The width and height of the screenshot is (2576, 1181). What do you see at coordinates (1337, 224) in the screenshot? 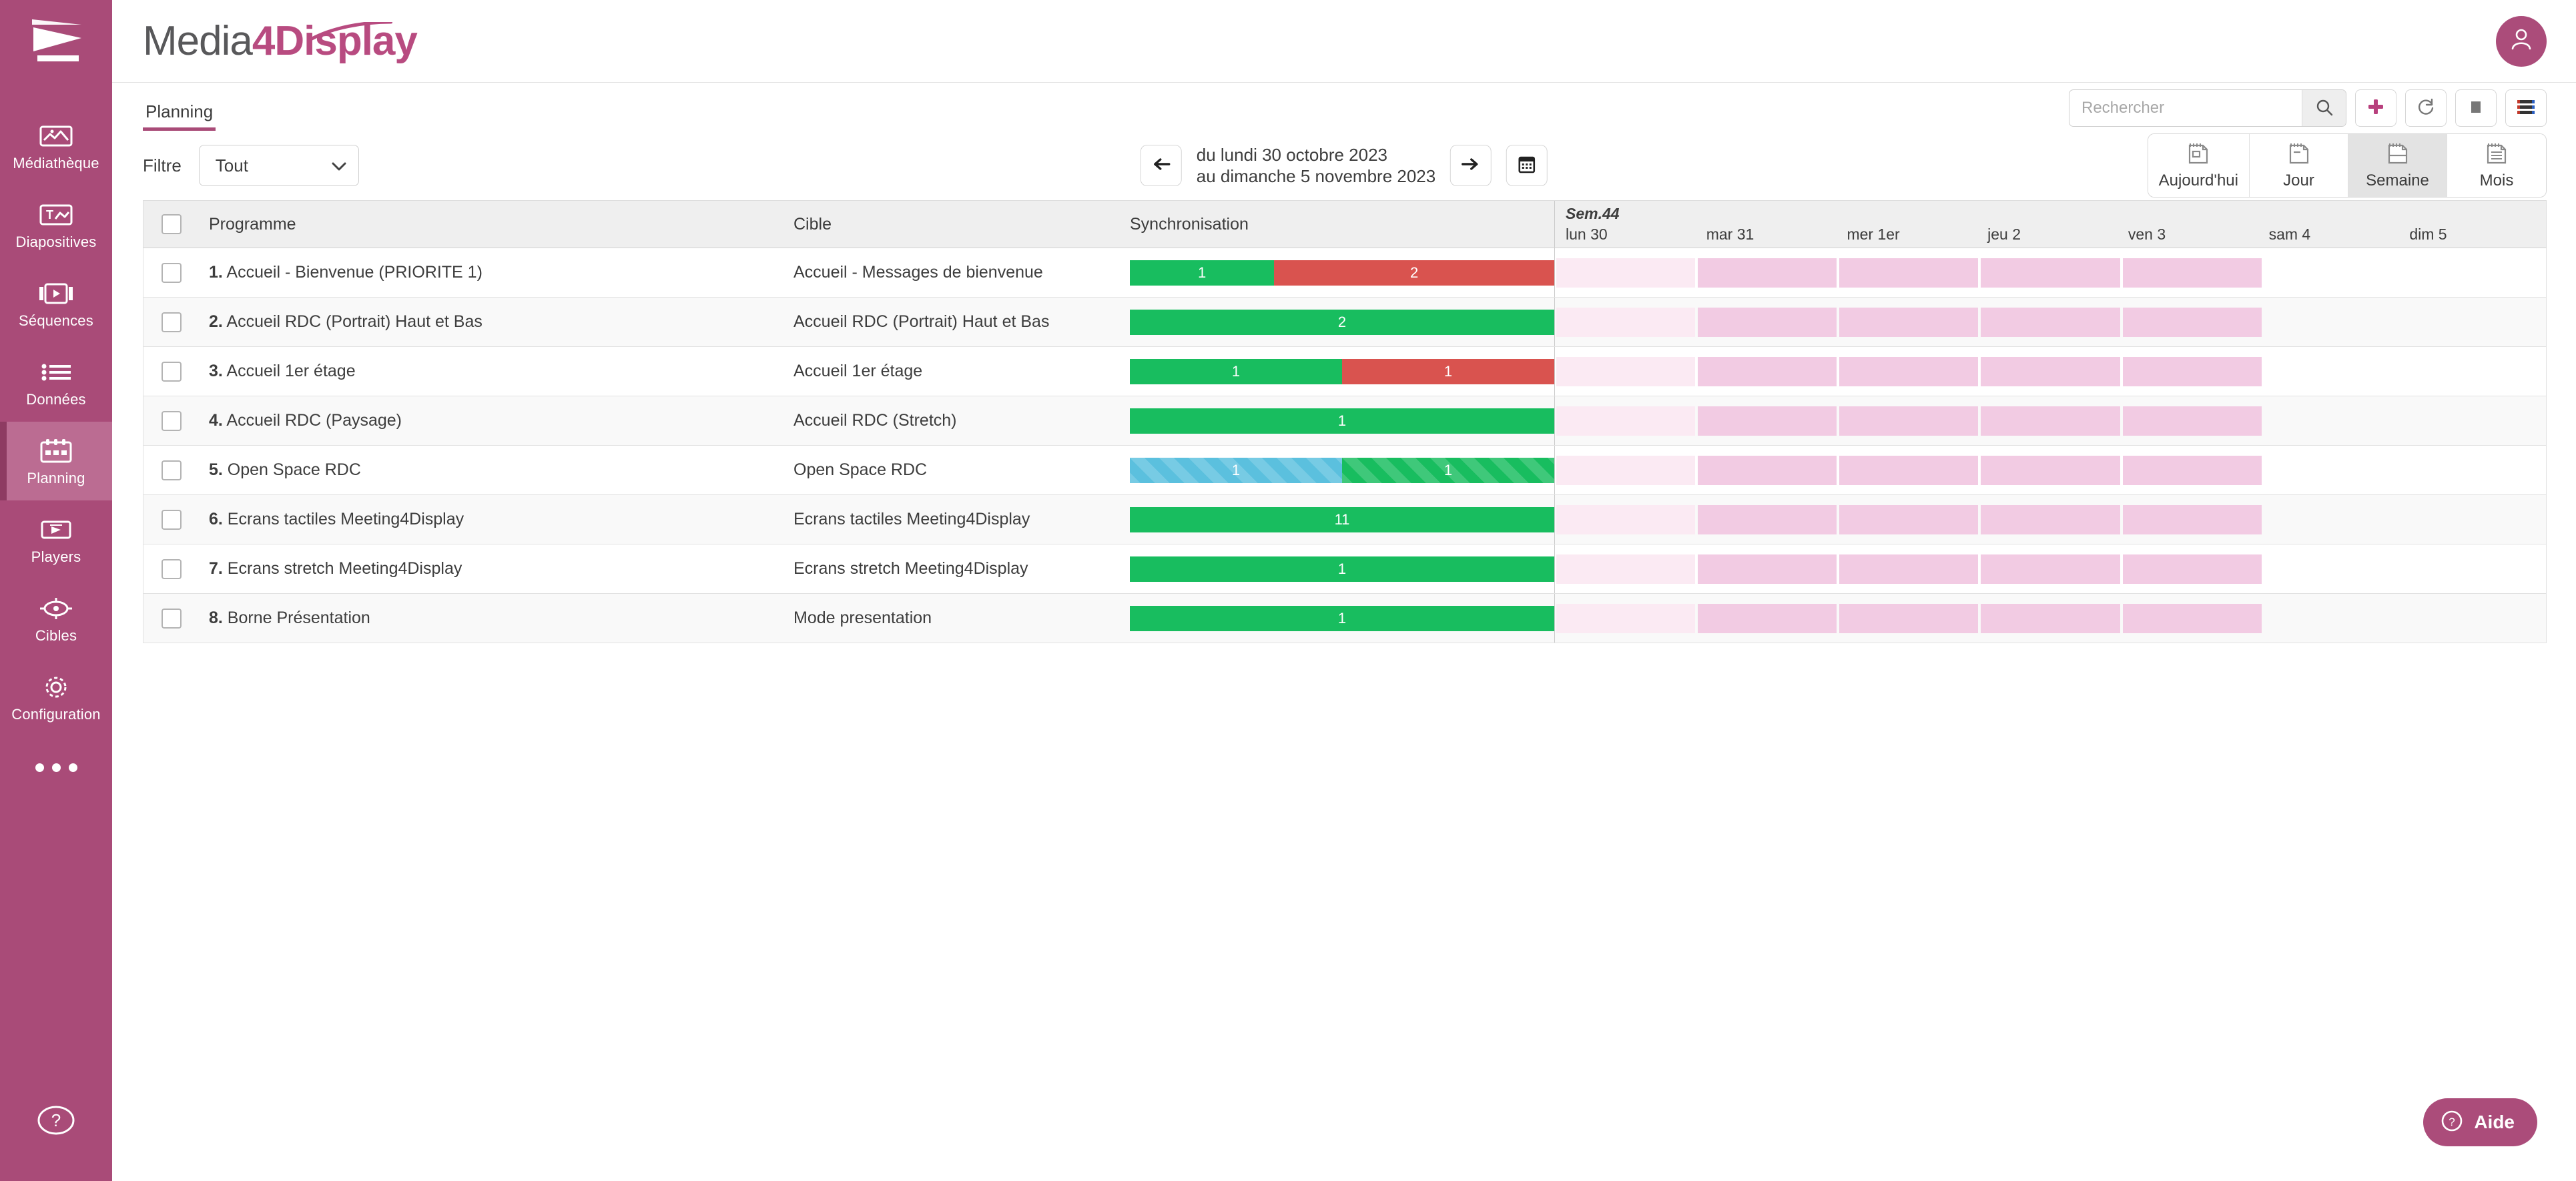
I see `header-synchronisation: Synchronisation` at bounding box center [1337, 224].